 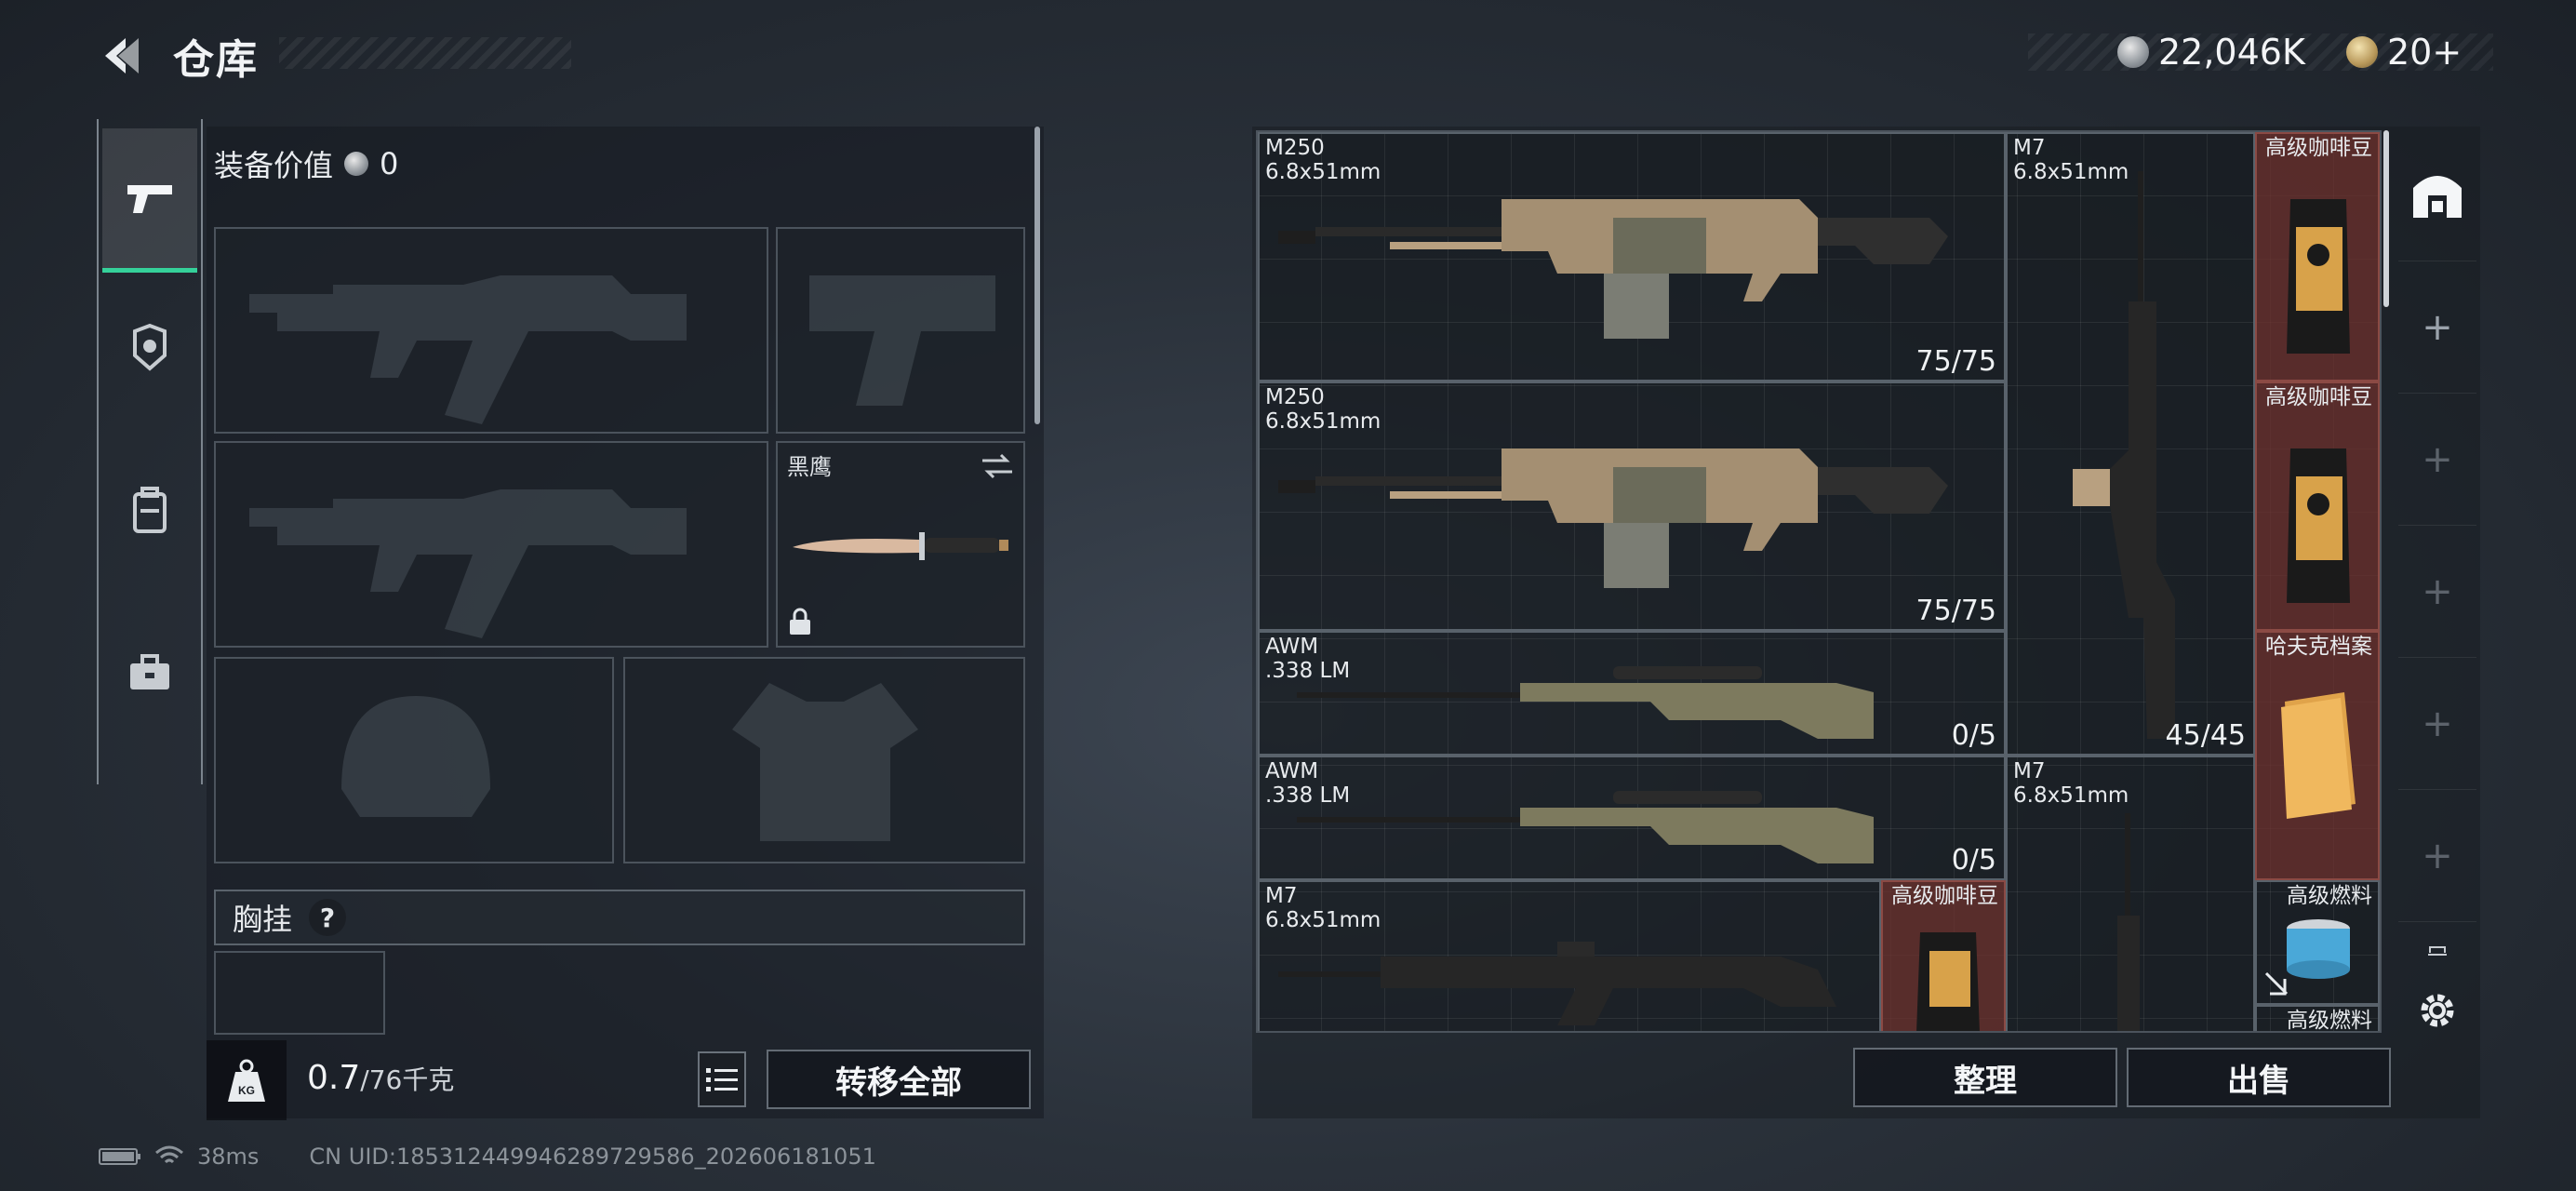 What do you see at coordinates (997, 466) in the screenshot?
I see `swap-icon` at bounding box center [997, 466].